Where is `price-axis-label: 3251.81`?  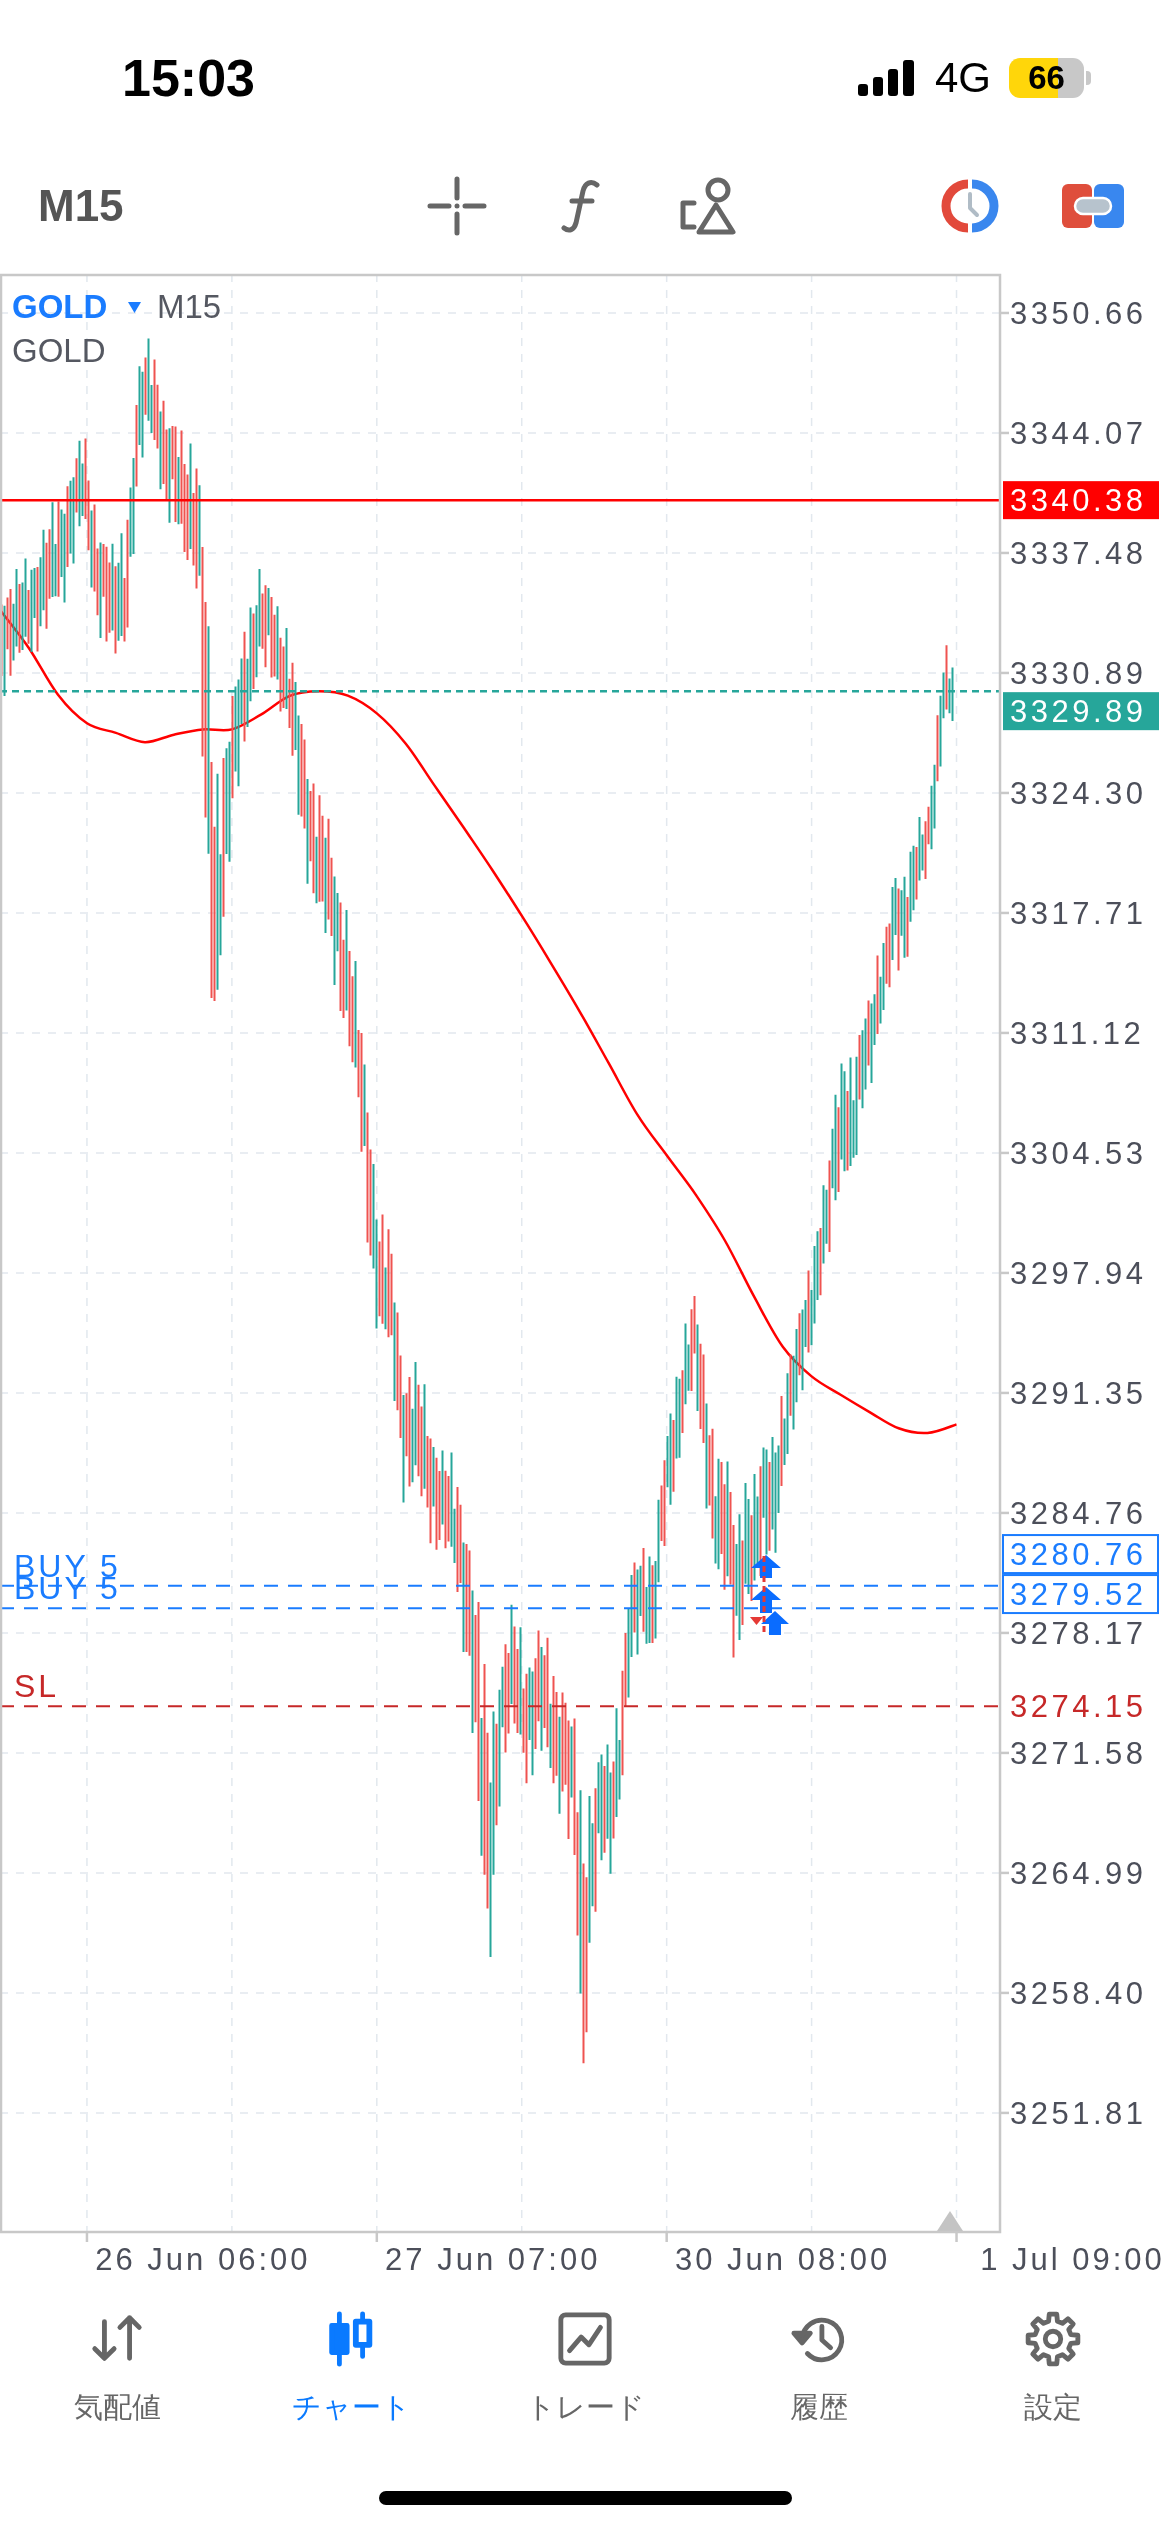 price-axis-label: 3251.81 is located at coordinates (1078, 2113).